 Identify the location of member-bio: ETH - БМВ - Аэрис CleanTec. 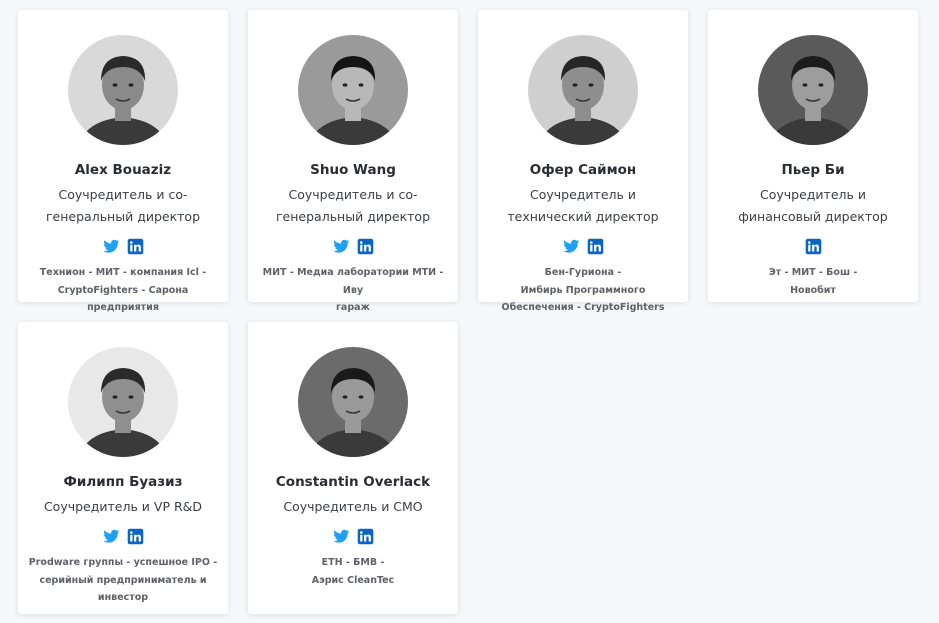
(353, 571).